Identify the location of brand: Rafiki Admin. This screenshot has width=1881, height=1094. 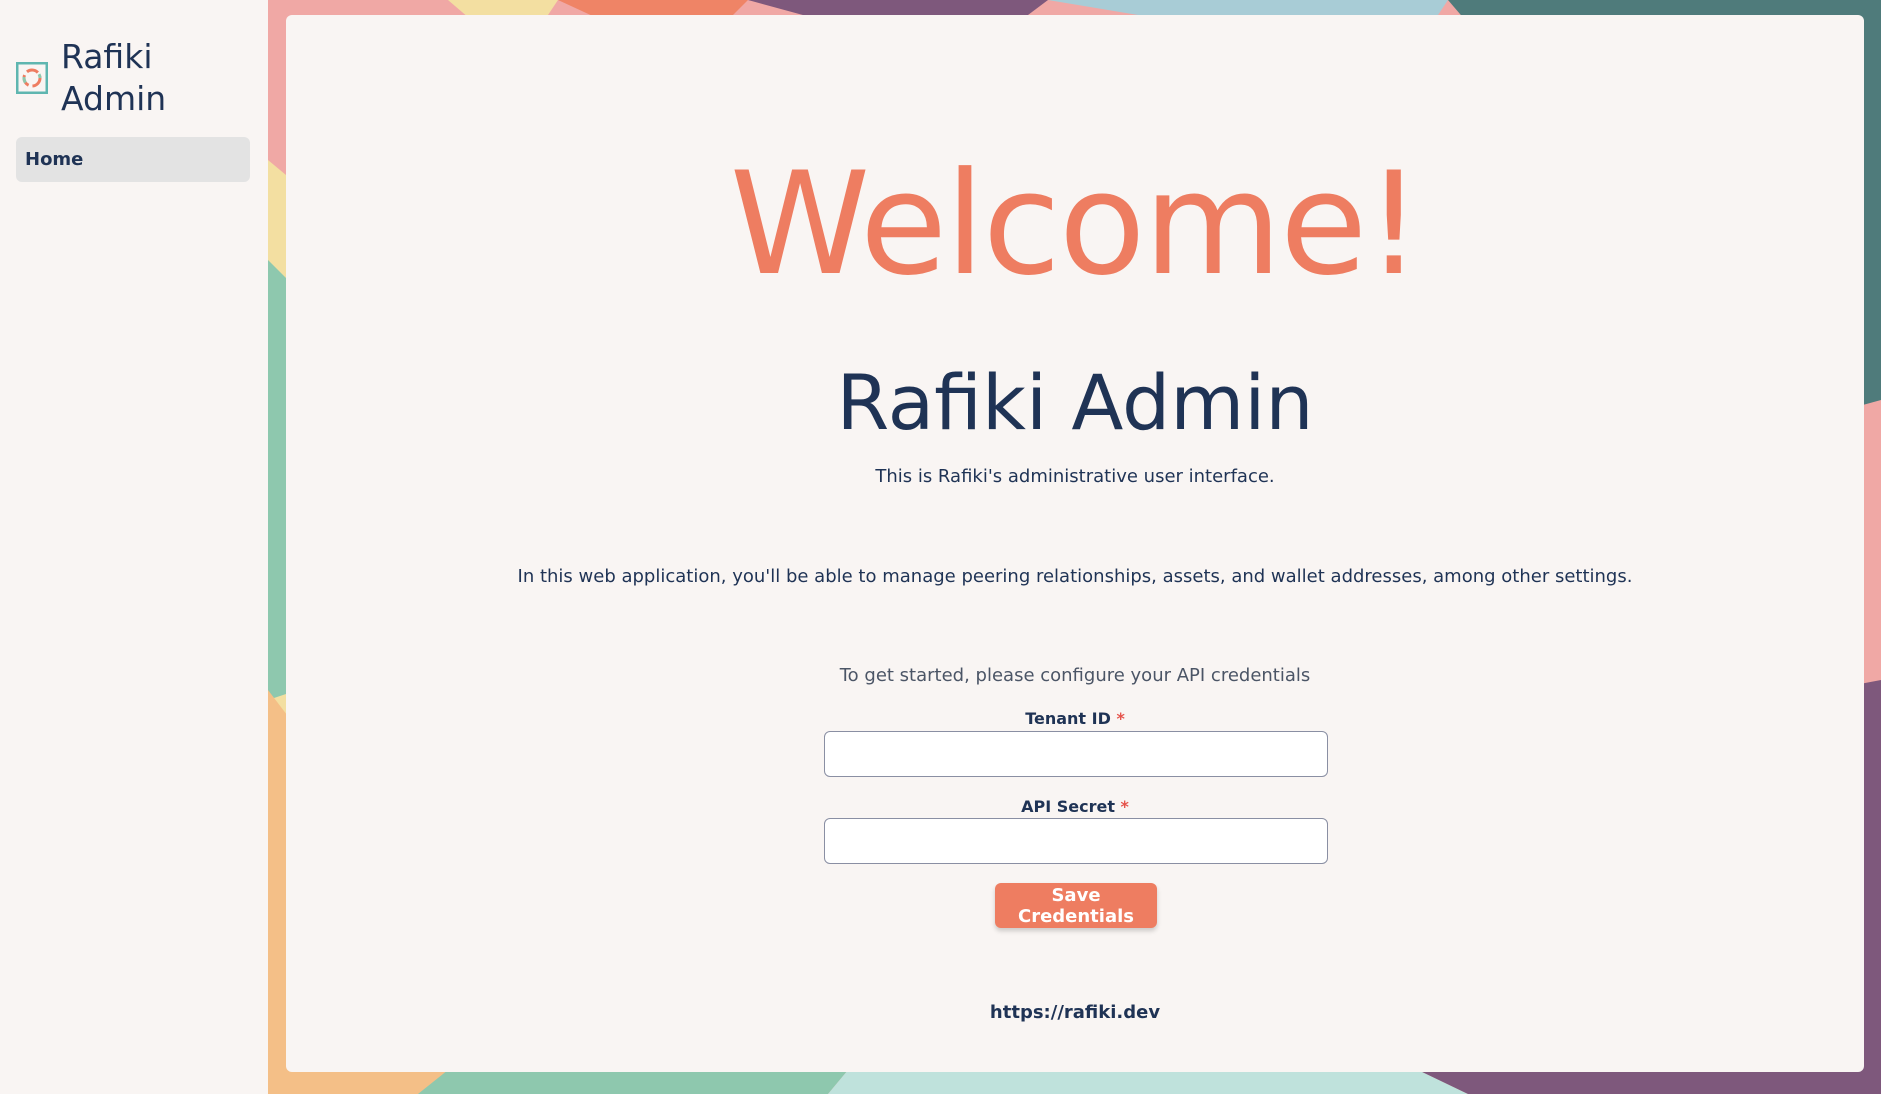
(103, 78).